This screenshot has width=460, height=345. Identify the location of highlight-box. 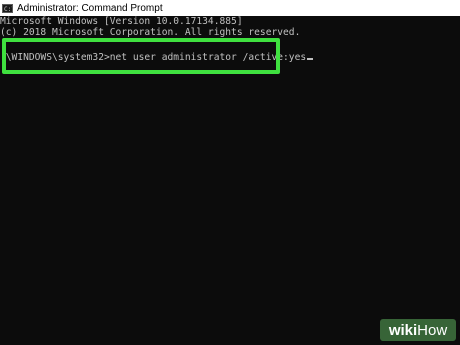
(141, 56).